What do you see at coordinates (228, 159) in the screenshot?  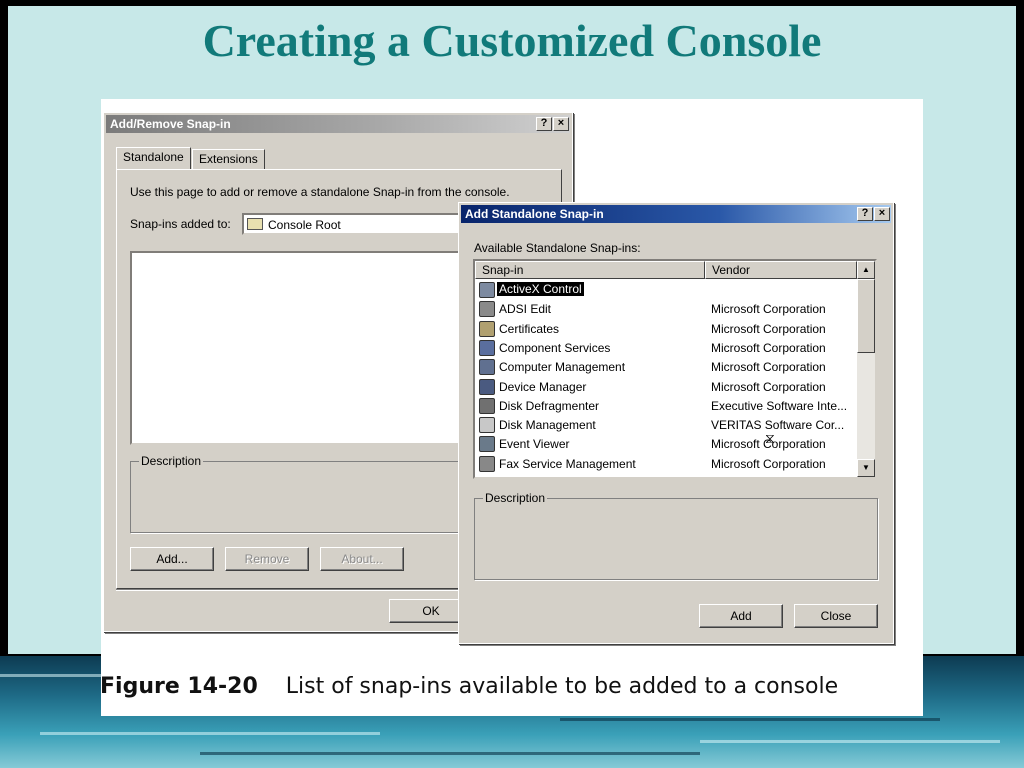 I see `tab-extensions: Extensions` at bounding box center [228, 159].